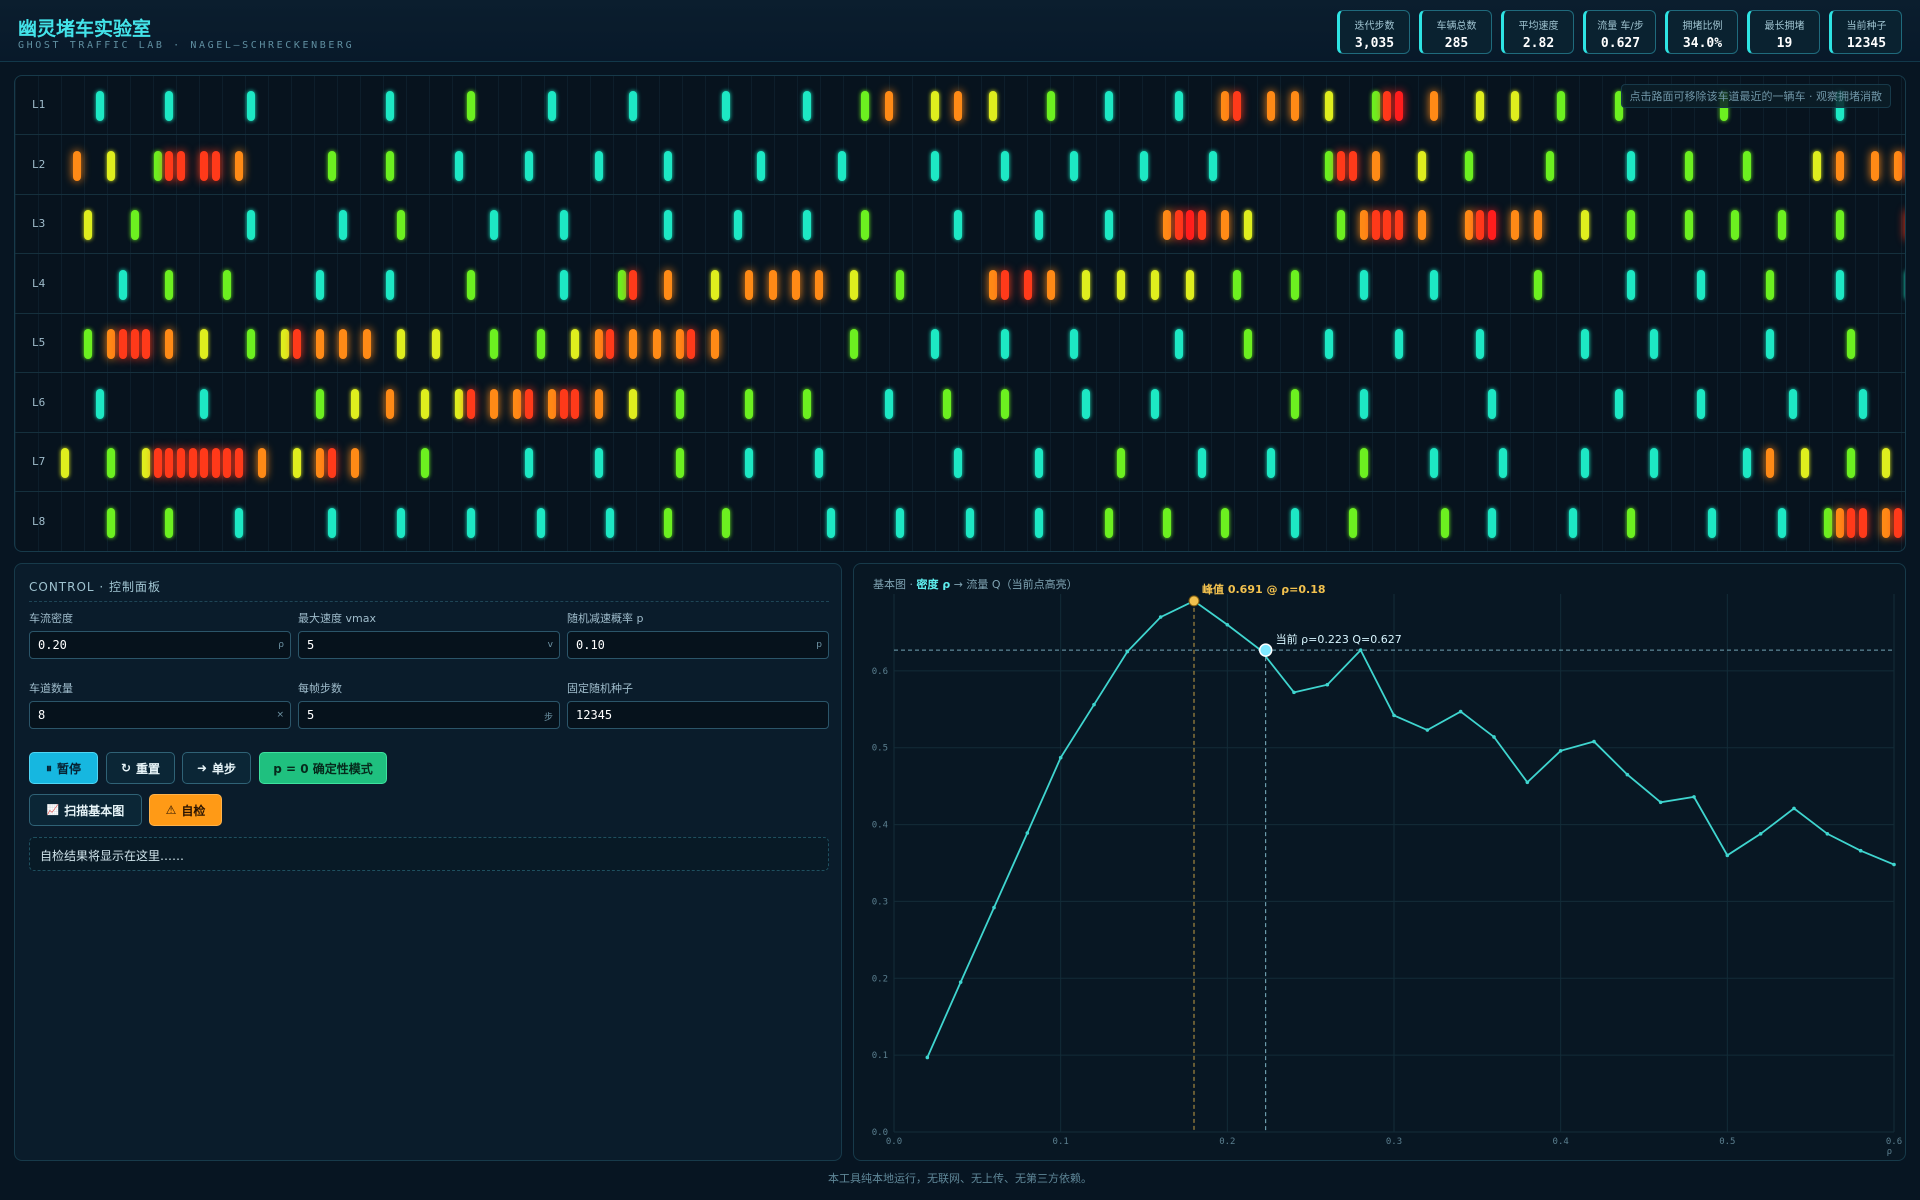 The height and width of the screenshot is (1200, 1920). What do you see at coordinates (140, 768) in the screenshot?
I see `reset-button: ↻ 重置` at bounding box center [140, 768].